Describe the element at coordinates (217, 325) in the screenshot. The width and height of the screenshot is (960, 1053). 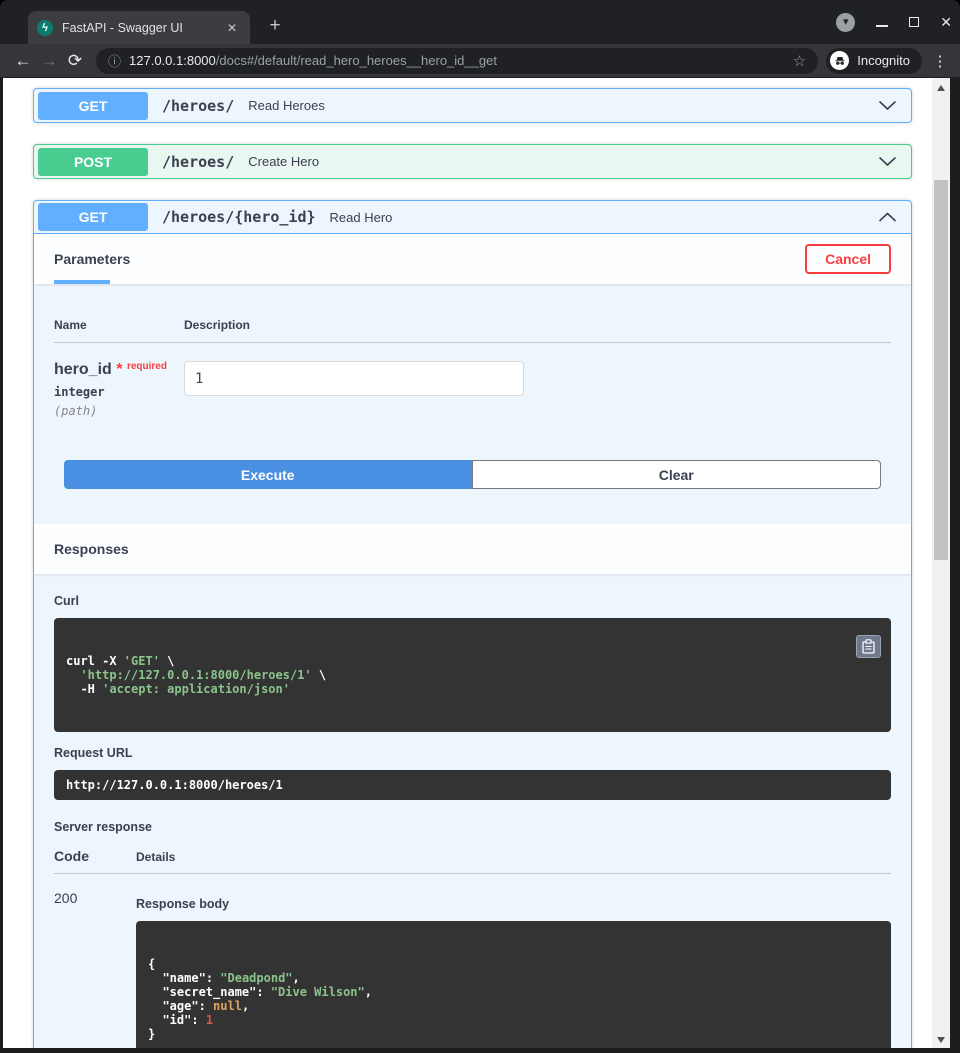
I see `description-column-header: Description` at that location.